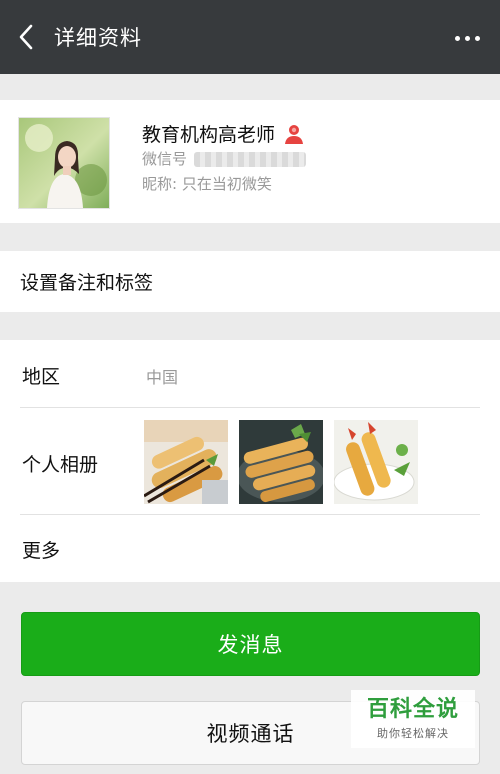 This screenshot has height=774, width=500. I want to click on more-horizontal-icon, so click(457, 38).